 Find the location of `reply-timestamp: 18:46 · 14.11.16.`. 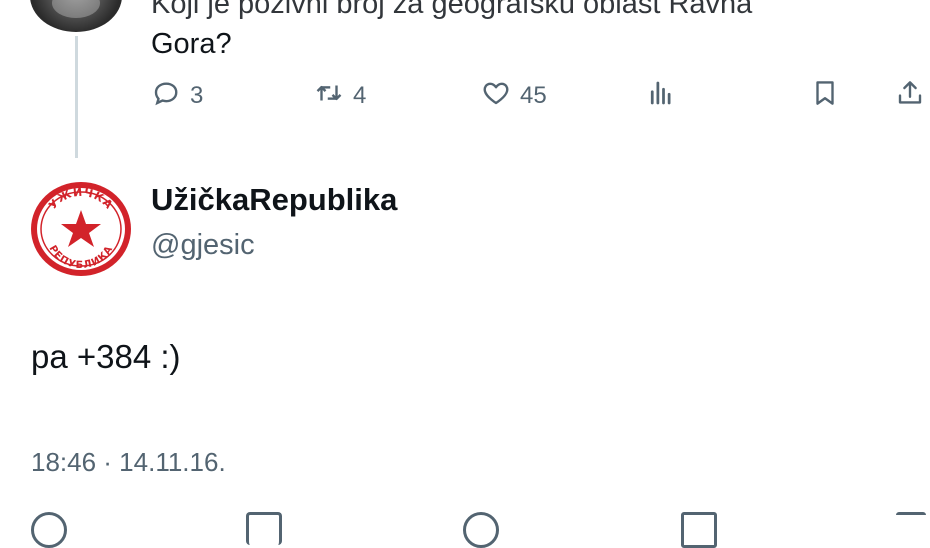

reply-timestamp: 18:46 · 14.11.16. is located at coordinates (128, 462).